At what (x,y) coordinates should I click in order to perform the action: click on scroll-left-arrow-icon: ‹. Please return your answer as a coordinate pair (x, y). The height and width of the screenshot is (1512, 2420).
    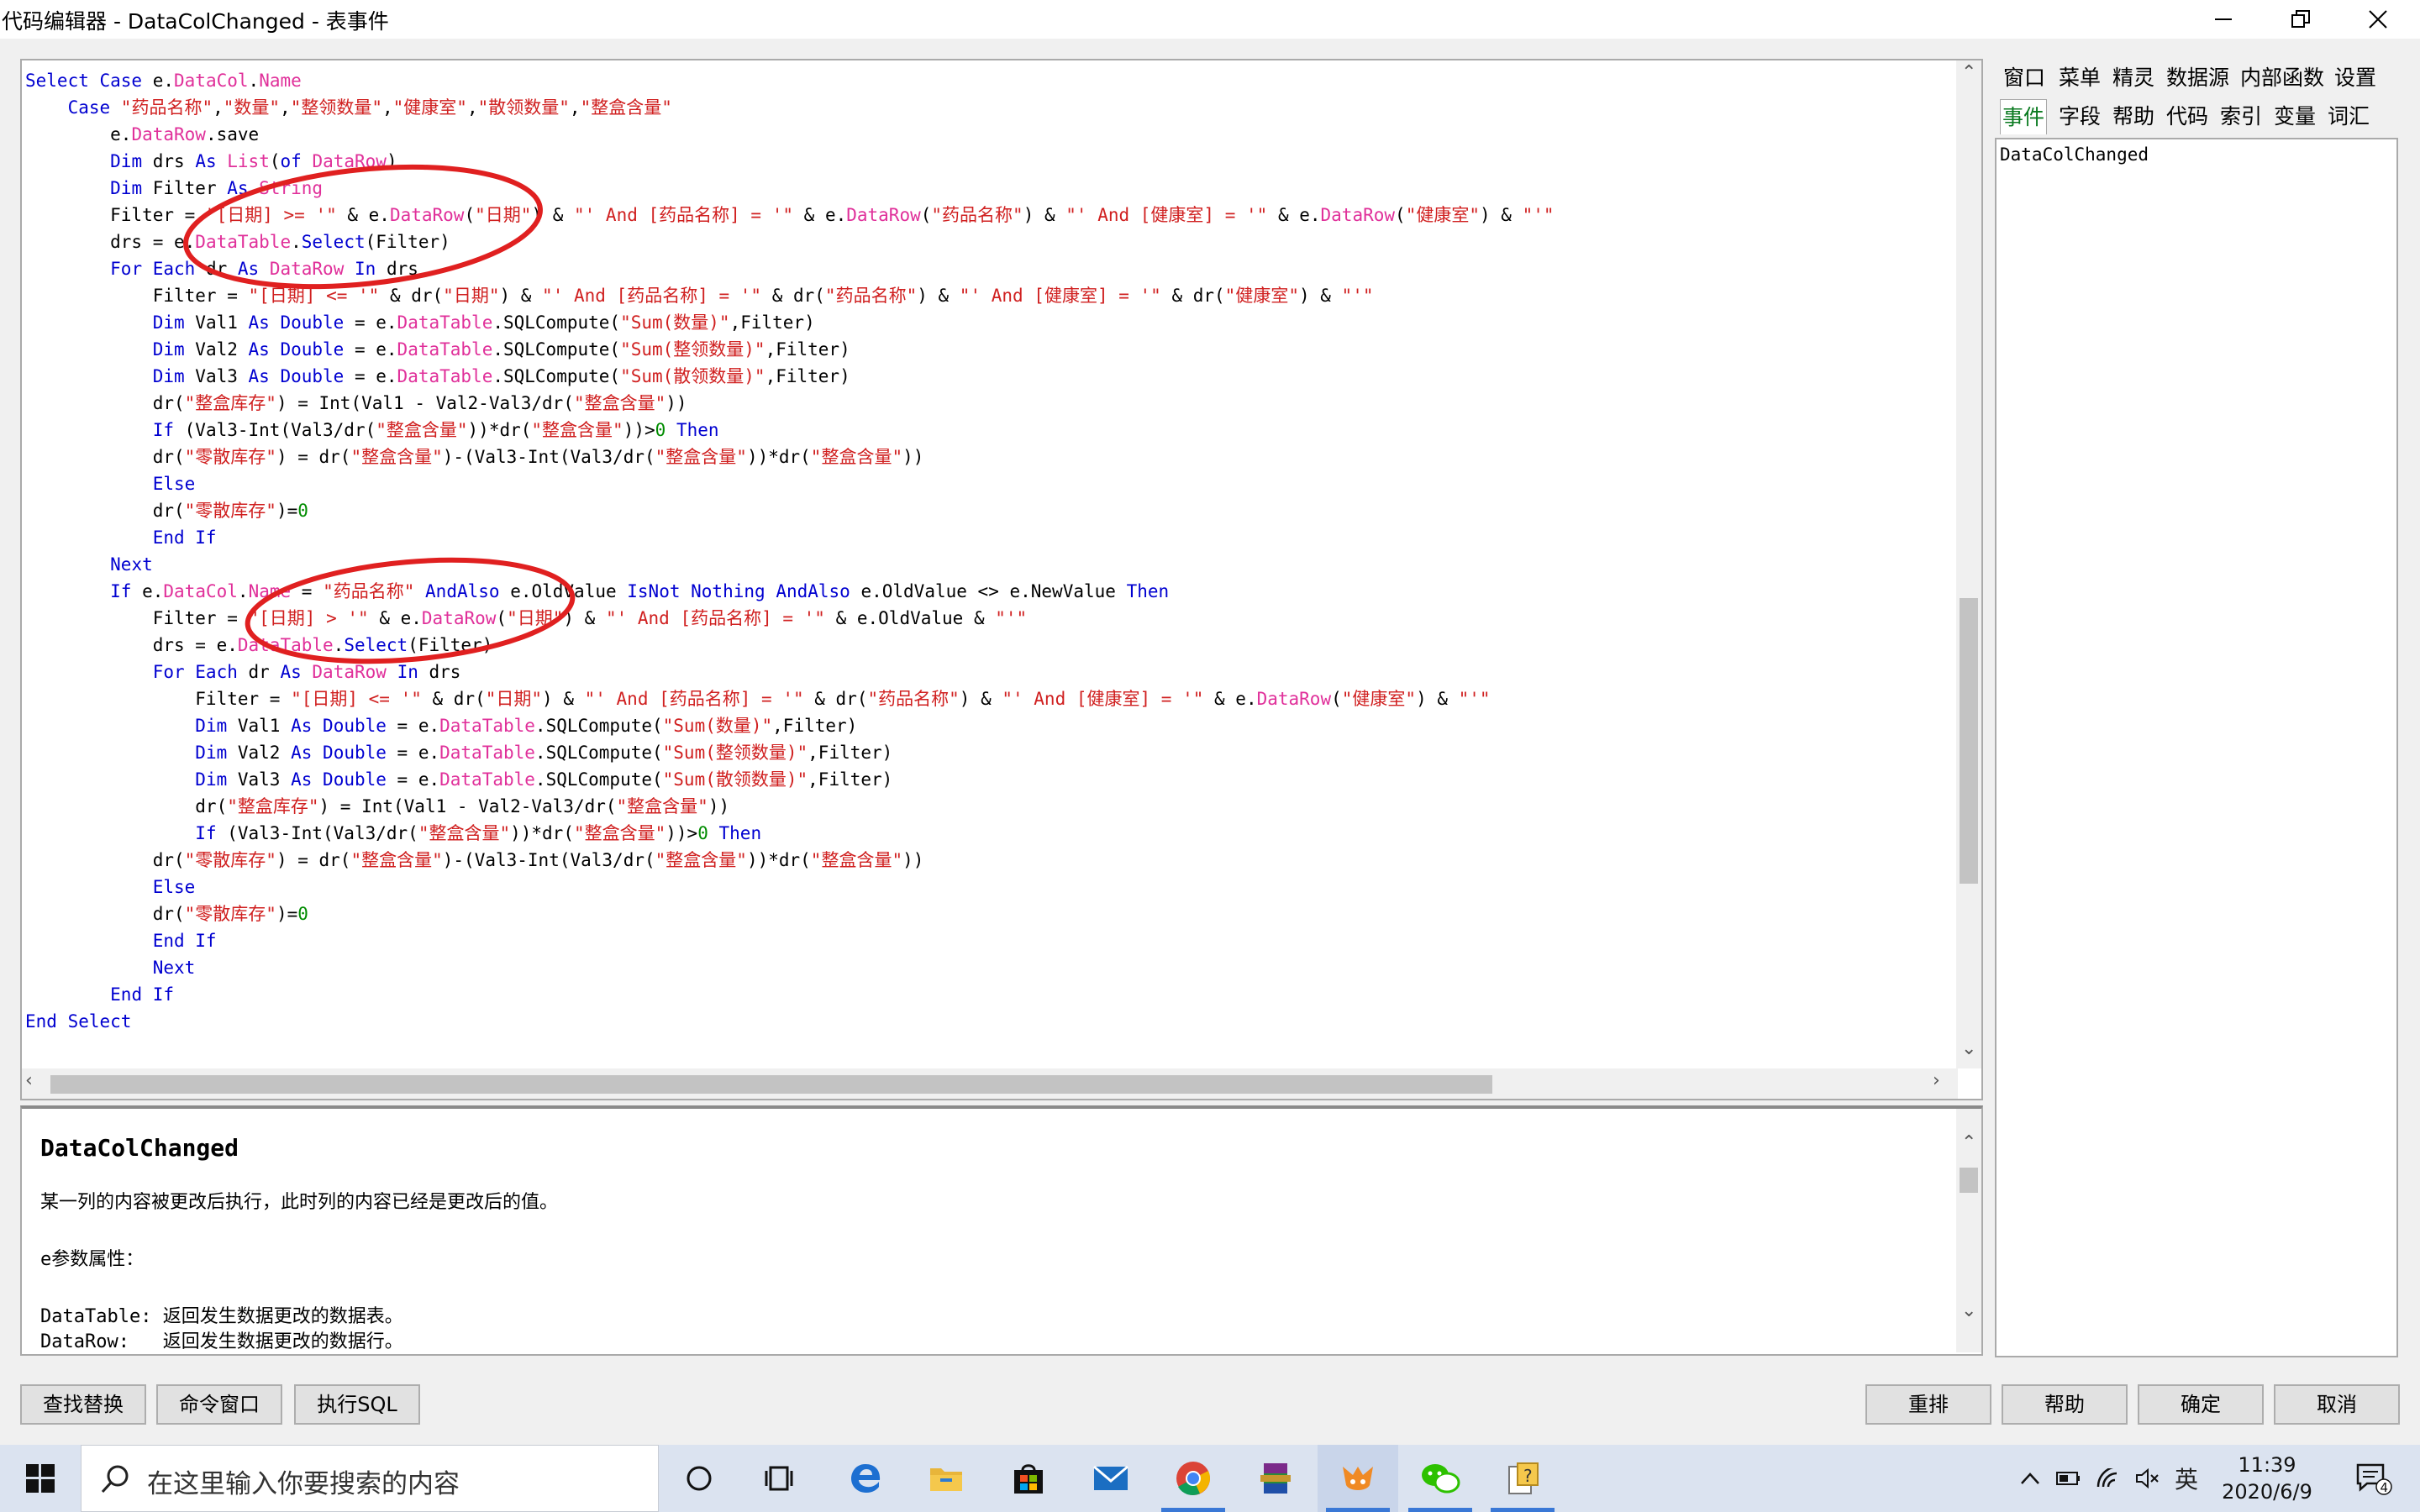
    Looking at the image, I should click on (29, 1080).